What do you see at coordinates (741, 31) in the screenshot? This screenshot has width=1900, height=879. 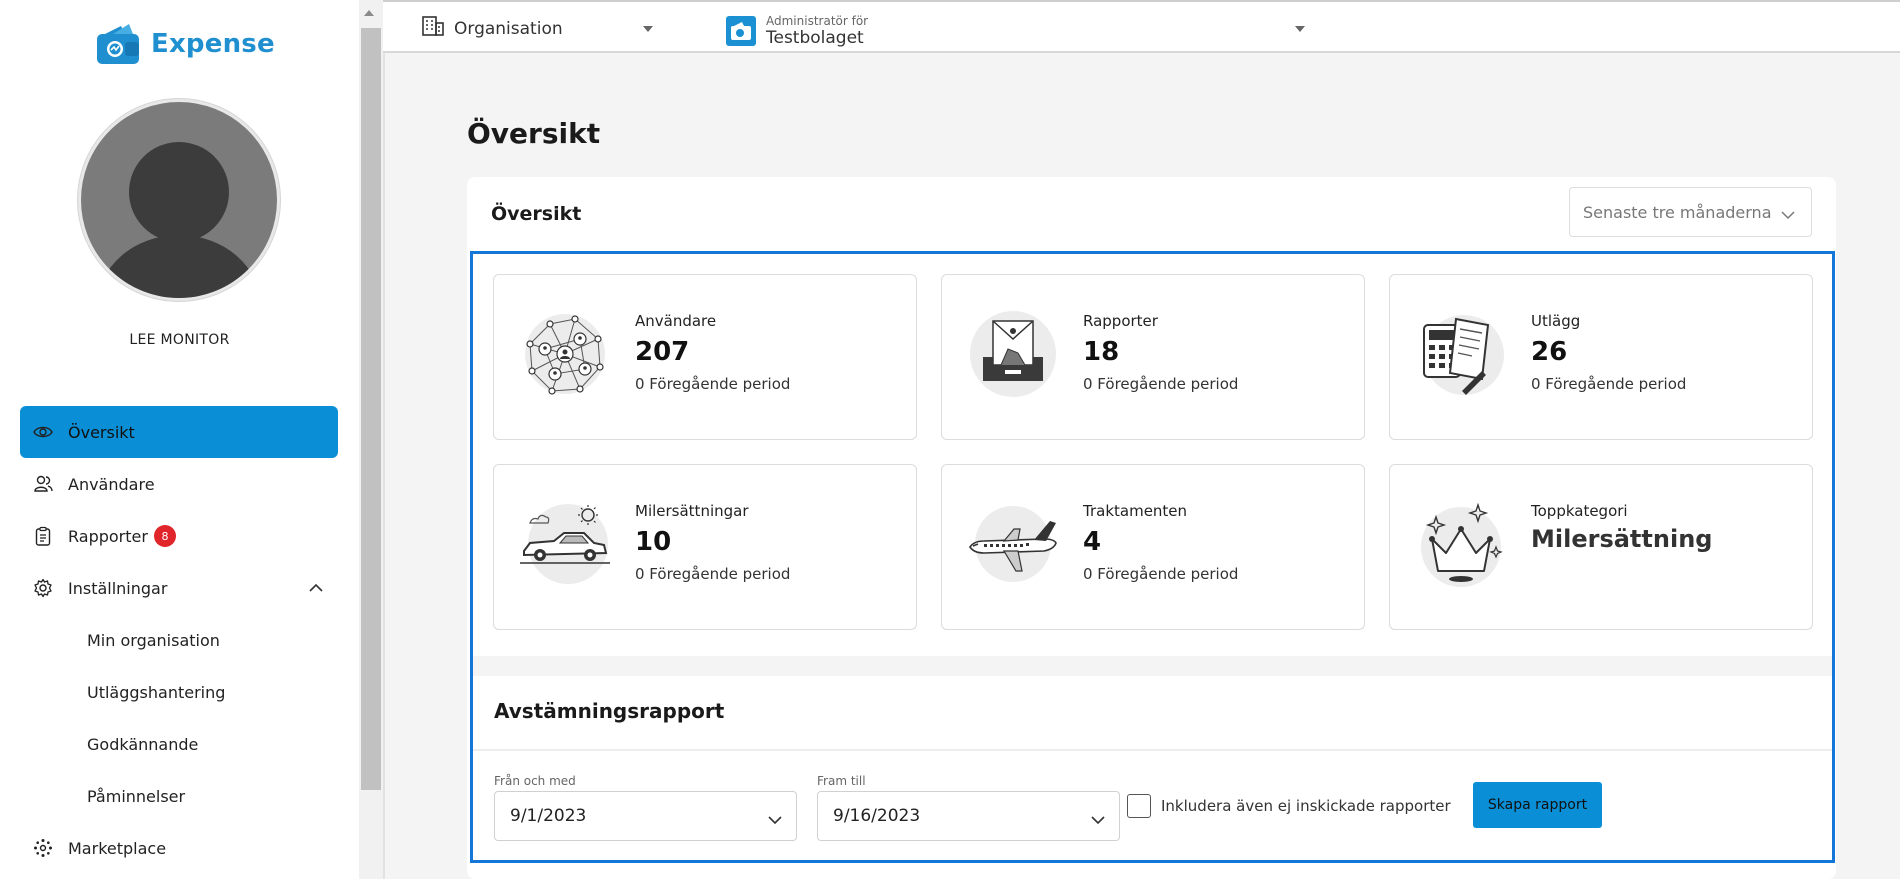 I see `company-logo-icon` at bounding box center [741, 31].